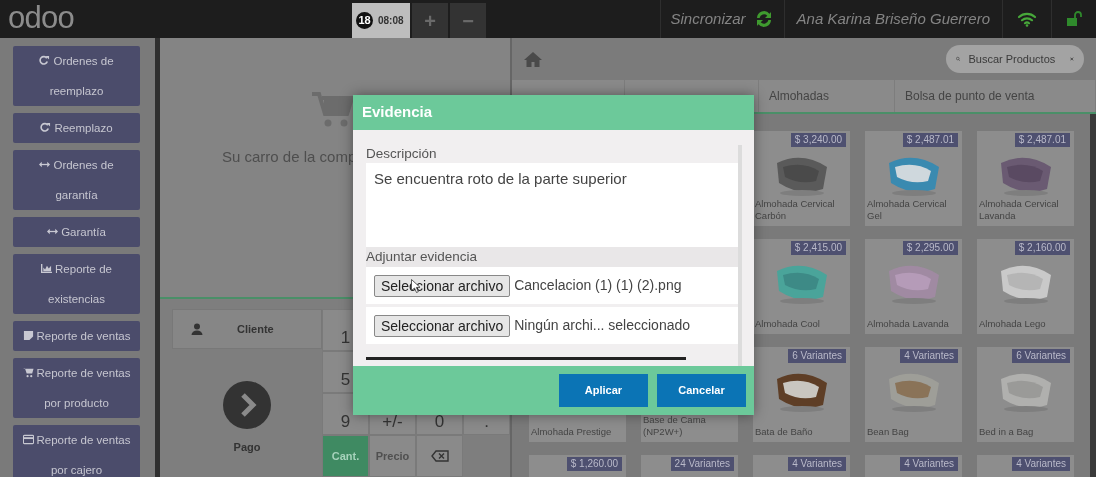 The height and width of the screenshot is (477, 1096). I want to click on dialog-button: Aplicar, so click(603, 390).